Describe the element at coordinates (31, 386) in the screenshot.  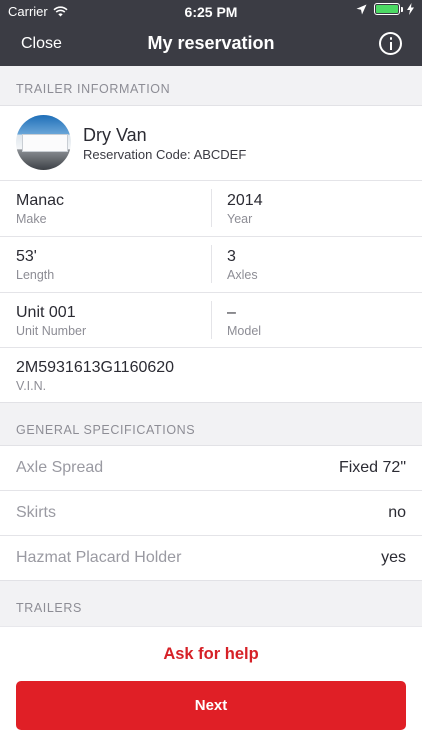
I see `vin-label: V.I.N.` at that location.